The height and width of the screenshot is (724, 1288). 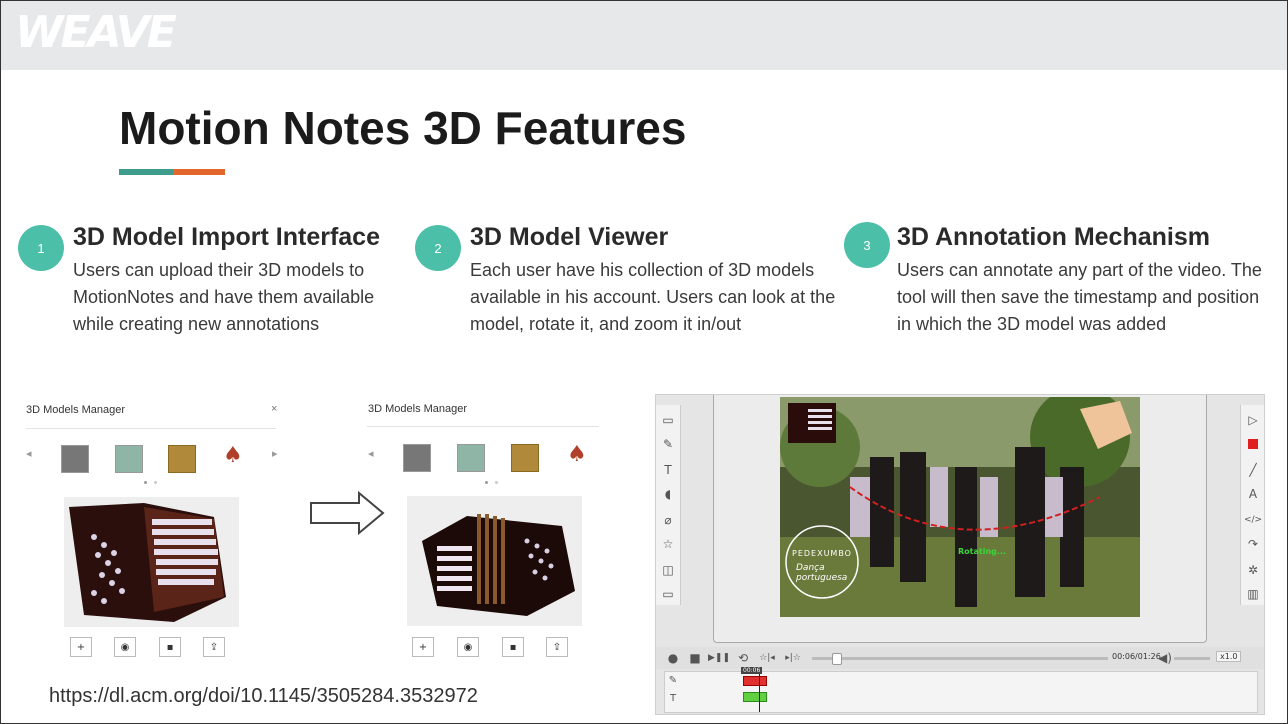 I want to click on next-annotation-button: ▸|☆, so click(x=793, y=658).